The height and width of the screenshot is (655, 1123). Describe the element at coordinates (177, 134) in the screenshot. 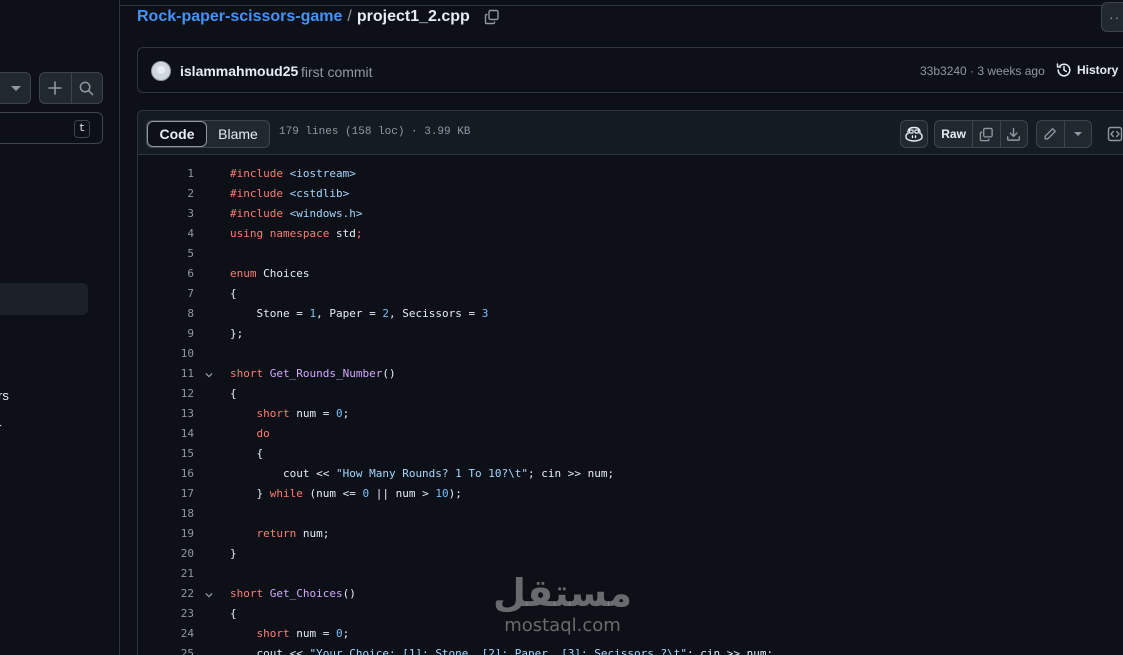

I see `tab-code: Code` at that location.